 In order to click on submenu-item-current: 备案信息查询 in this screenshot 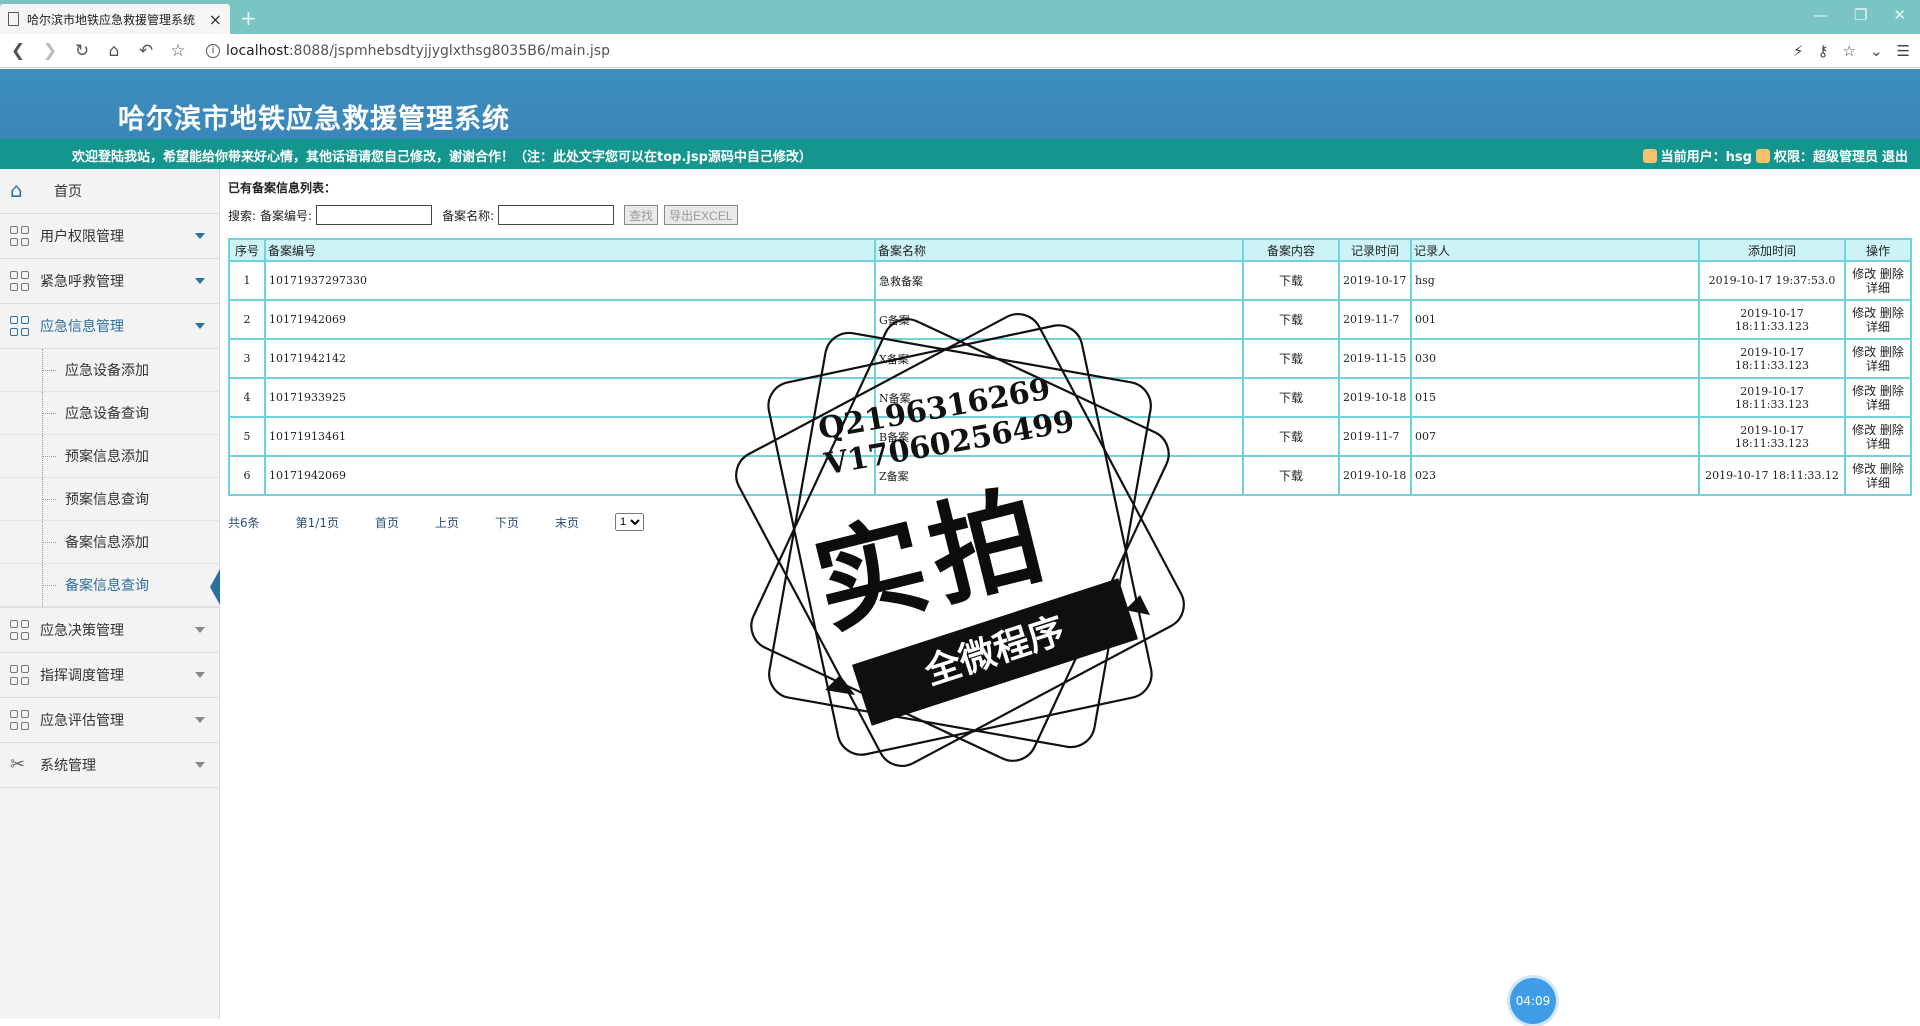, I will do `click(110, 585)`.